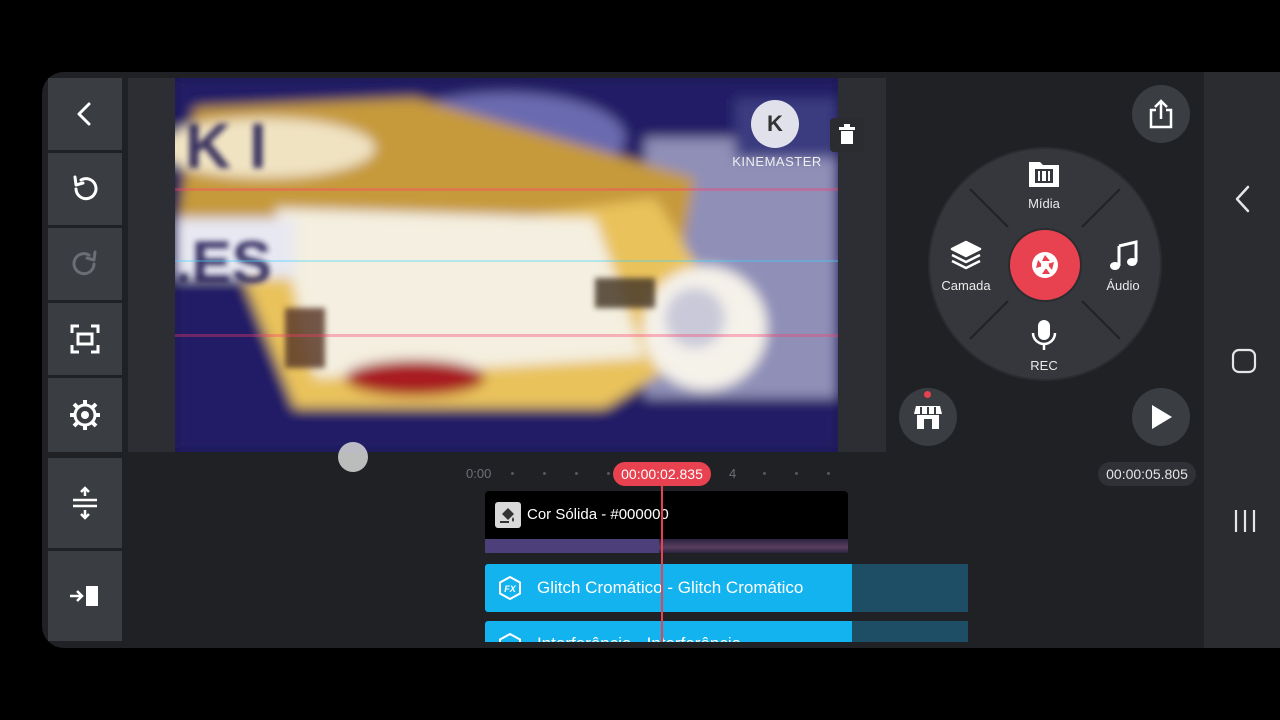 Image resolution: width=1280 pixels, height=720 pixels. I want to click on fx-clip-label: Glitch Cromático - Glitch Cromático, so click(670, 587).